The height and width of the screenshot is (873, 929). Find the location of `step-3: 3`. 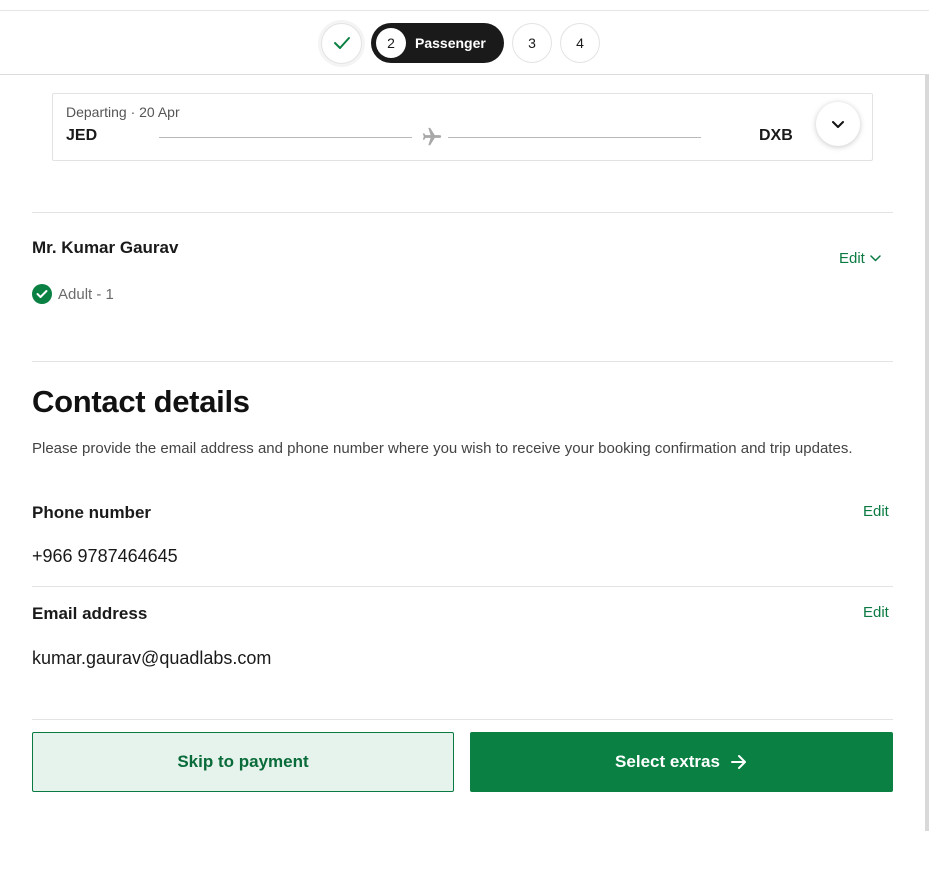

step-3: 3 is located at coordinates (532, 43).